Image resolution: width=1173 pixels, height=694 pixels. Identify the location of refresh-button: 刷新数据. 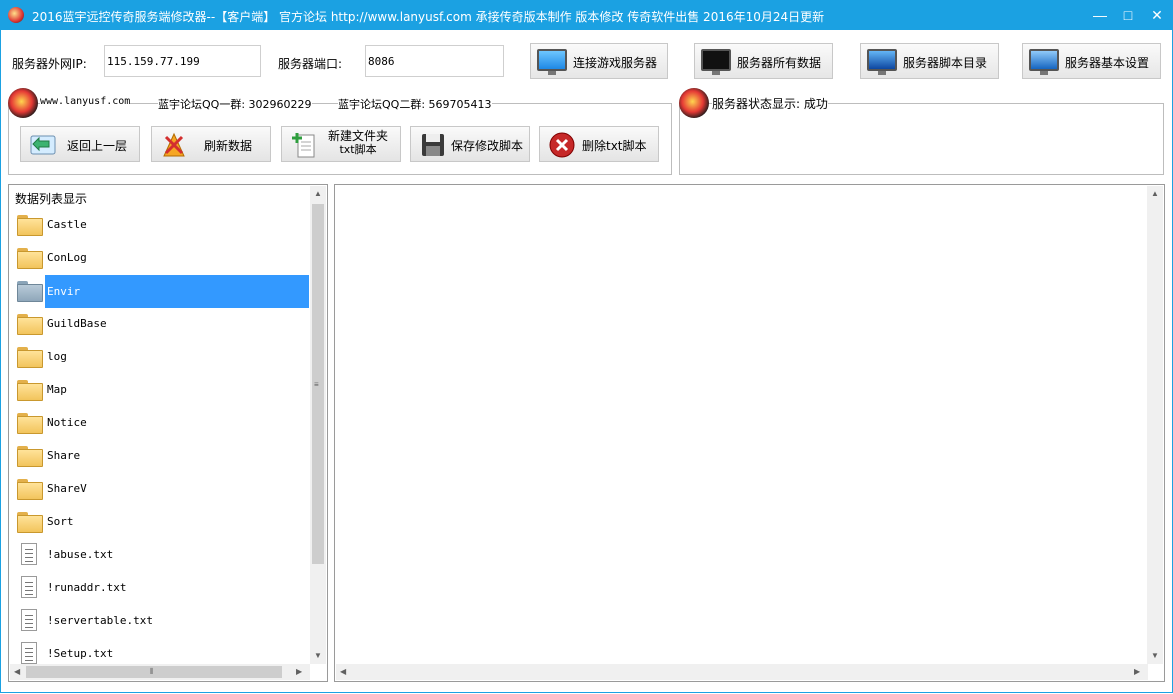
(211, 144).